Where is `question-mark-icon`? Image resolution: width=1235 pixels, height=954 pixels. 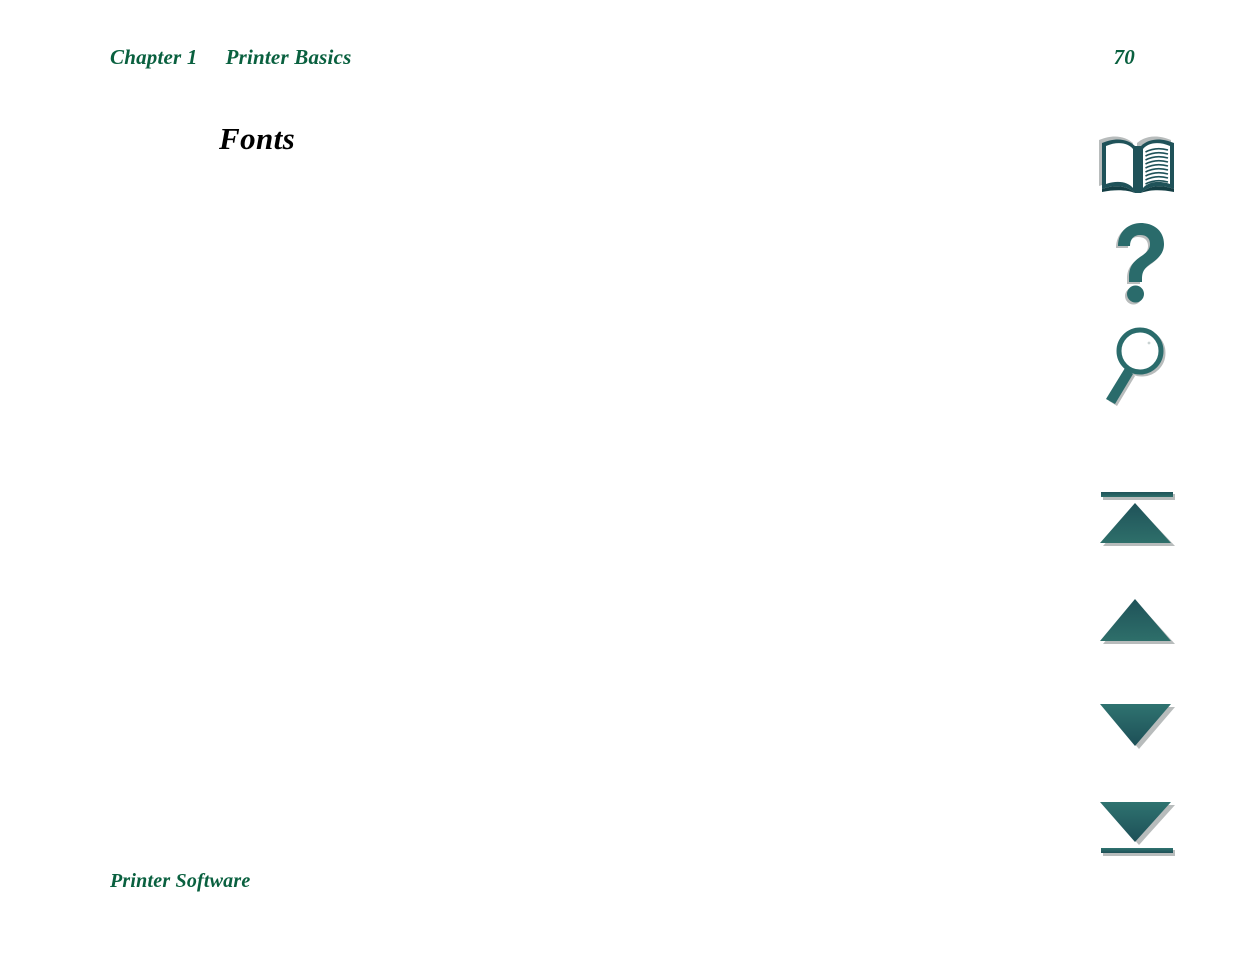 question-mark-icon is located at coordinates (1140, 264).